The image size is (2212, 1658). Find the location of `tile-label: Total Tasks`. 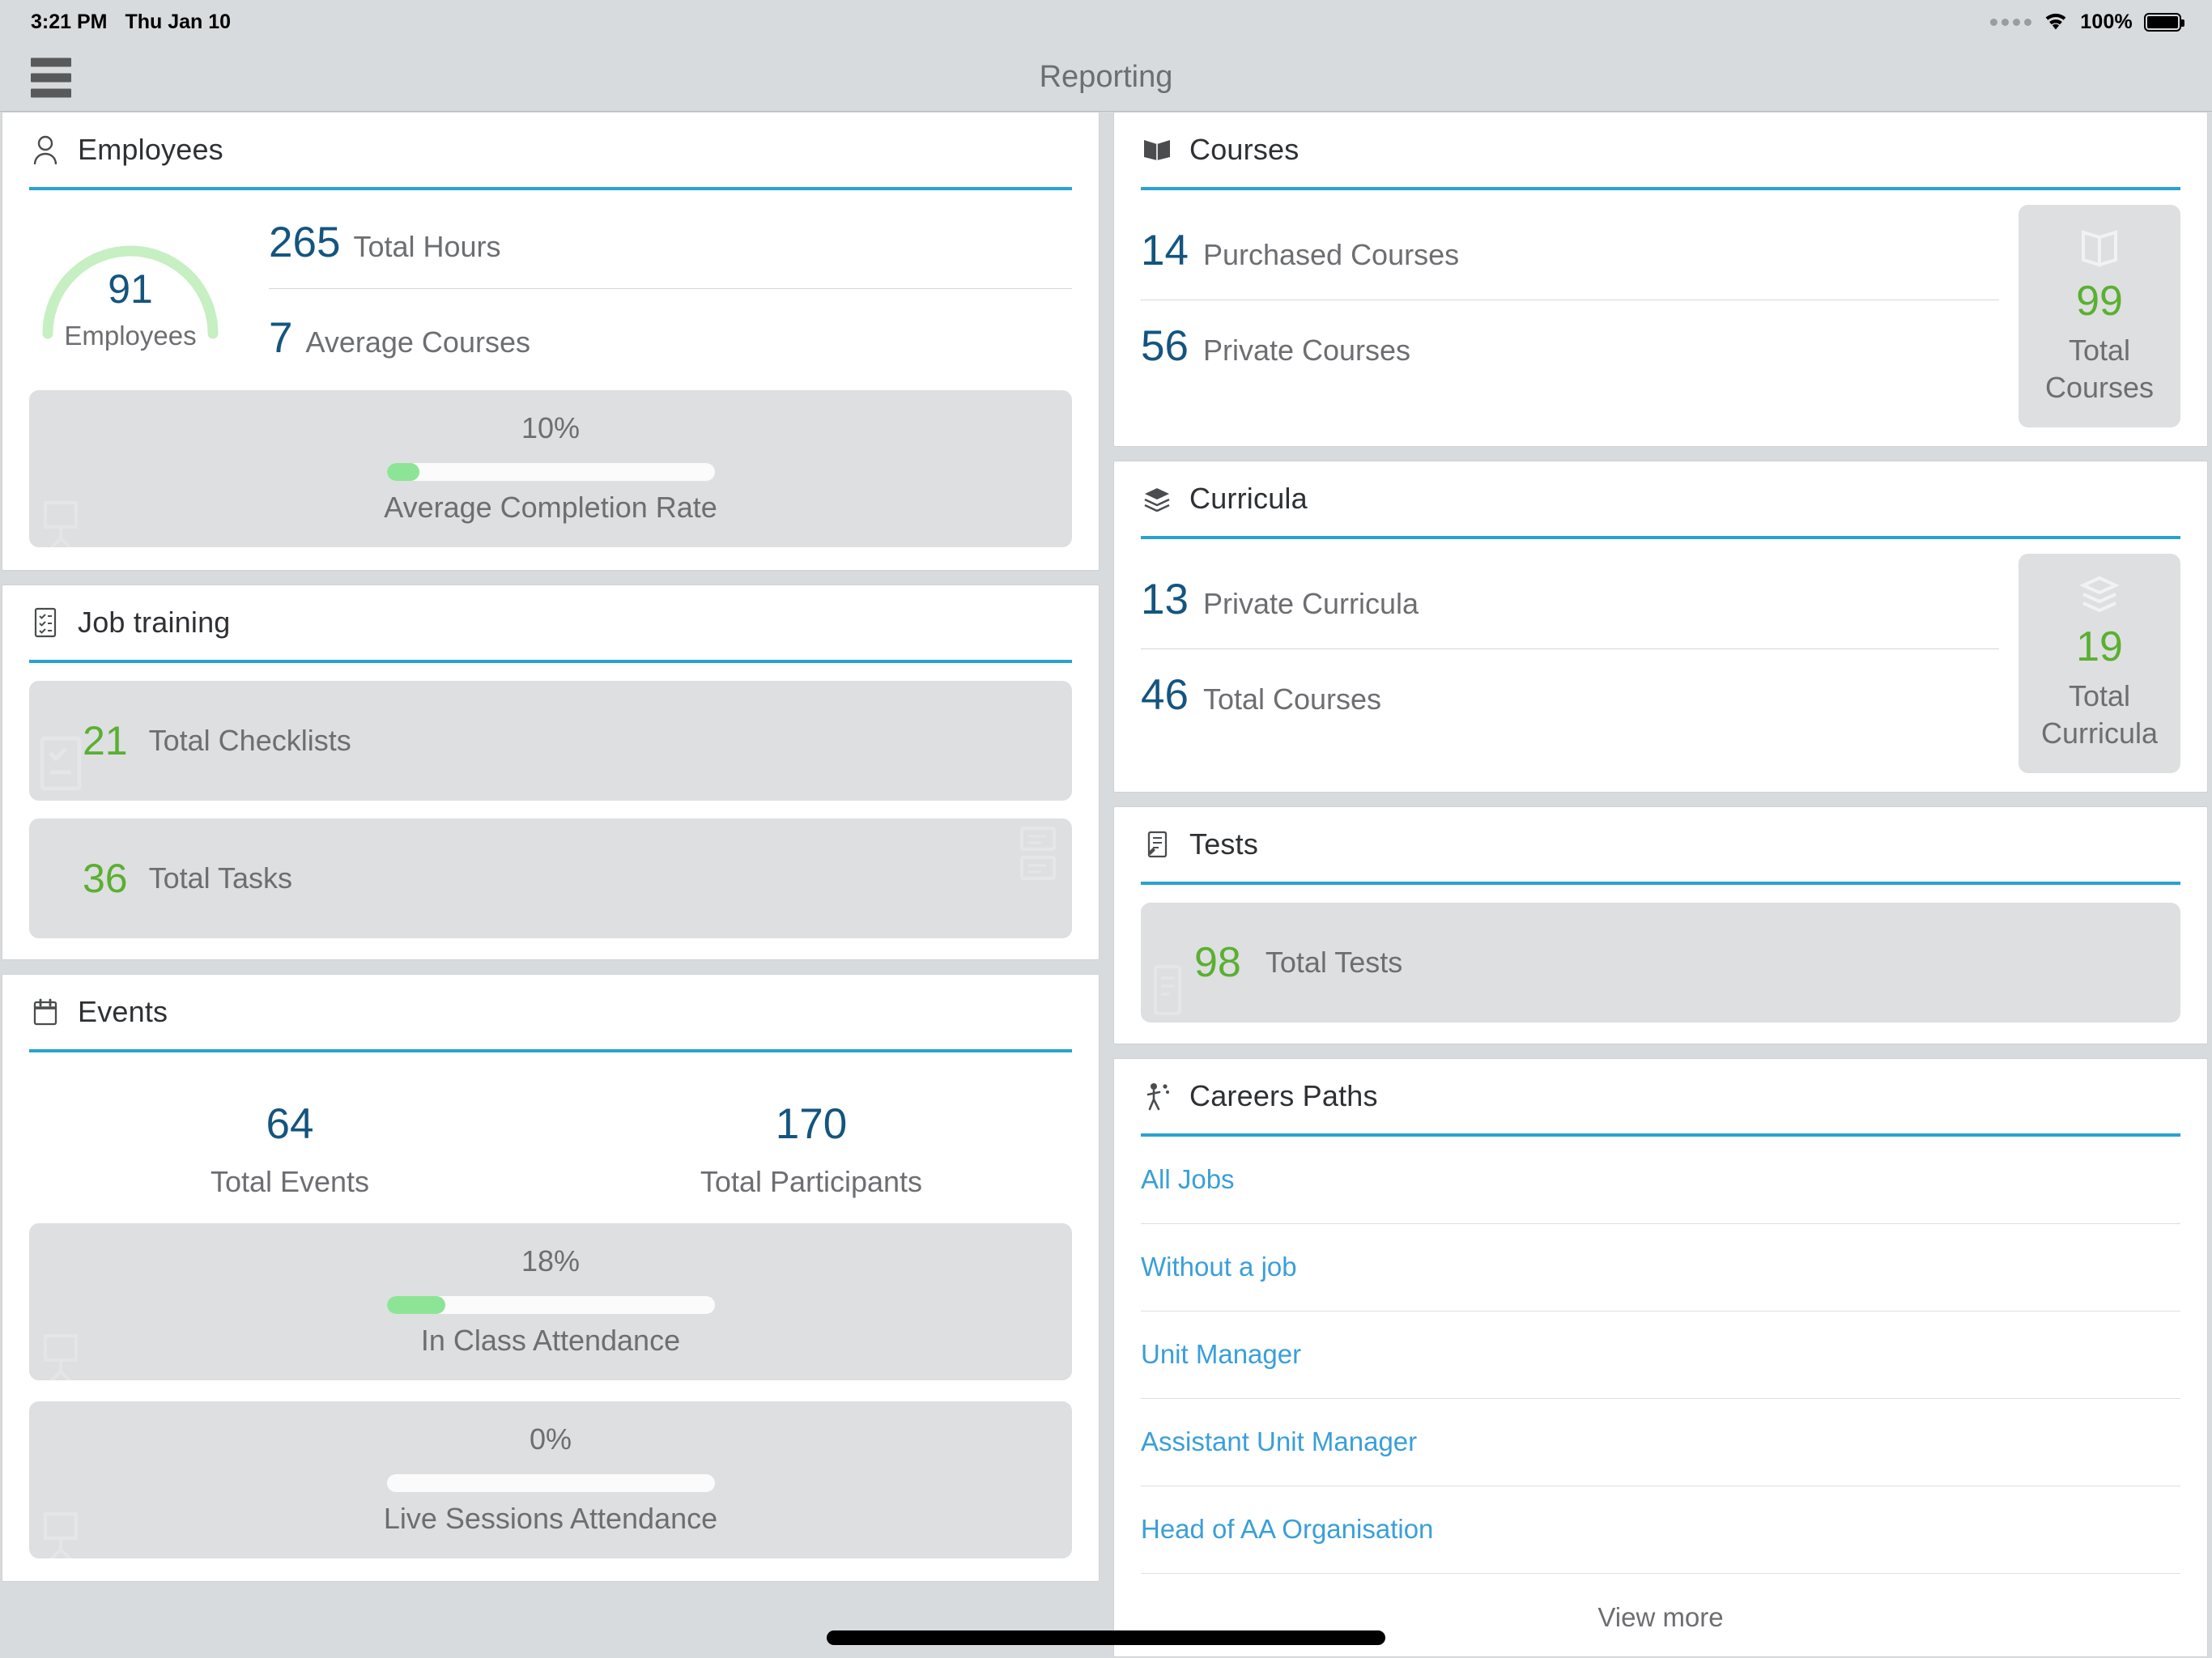

tile-label: Total Tasks is located at coordinates (221, 878).